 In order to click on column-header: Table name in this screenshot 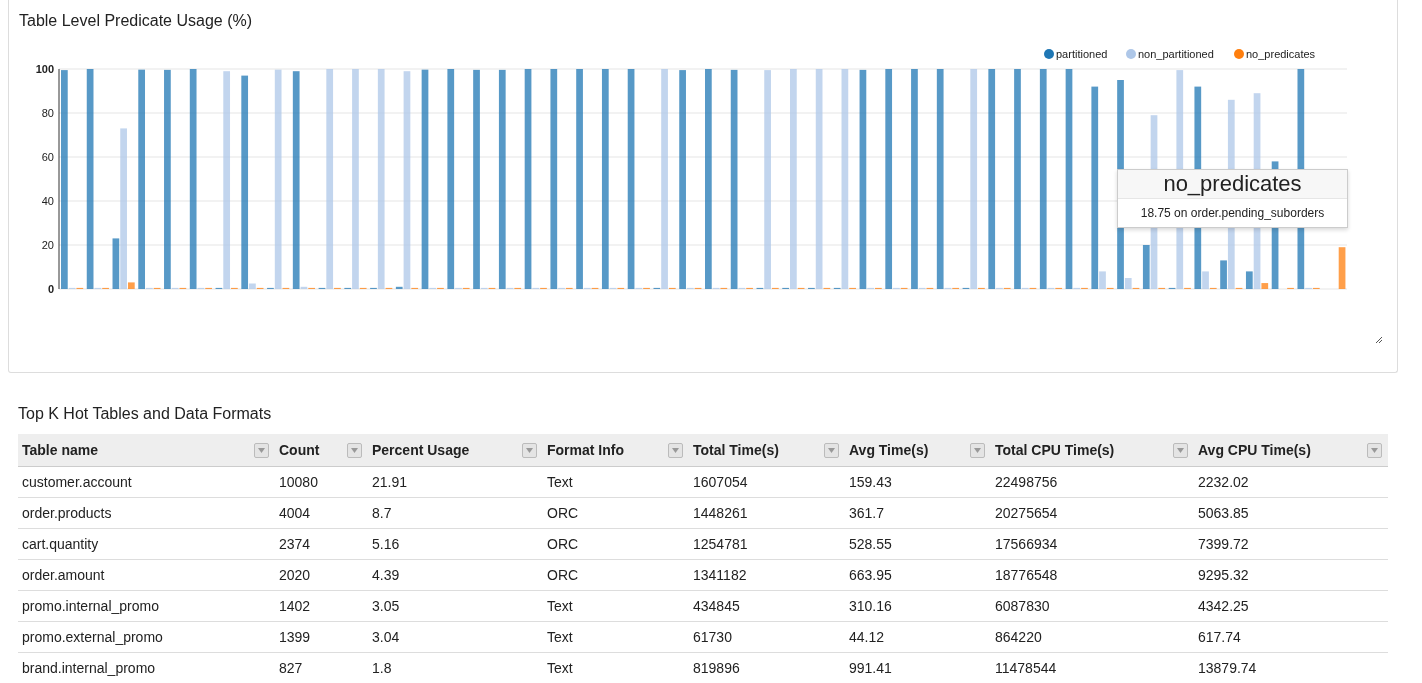, I will do `click(146, 450)`.